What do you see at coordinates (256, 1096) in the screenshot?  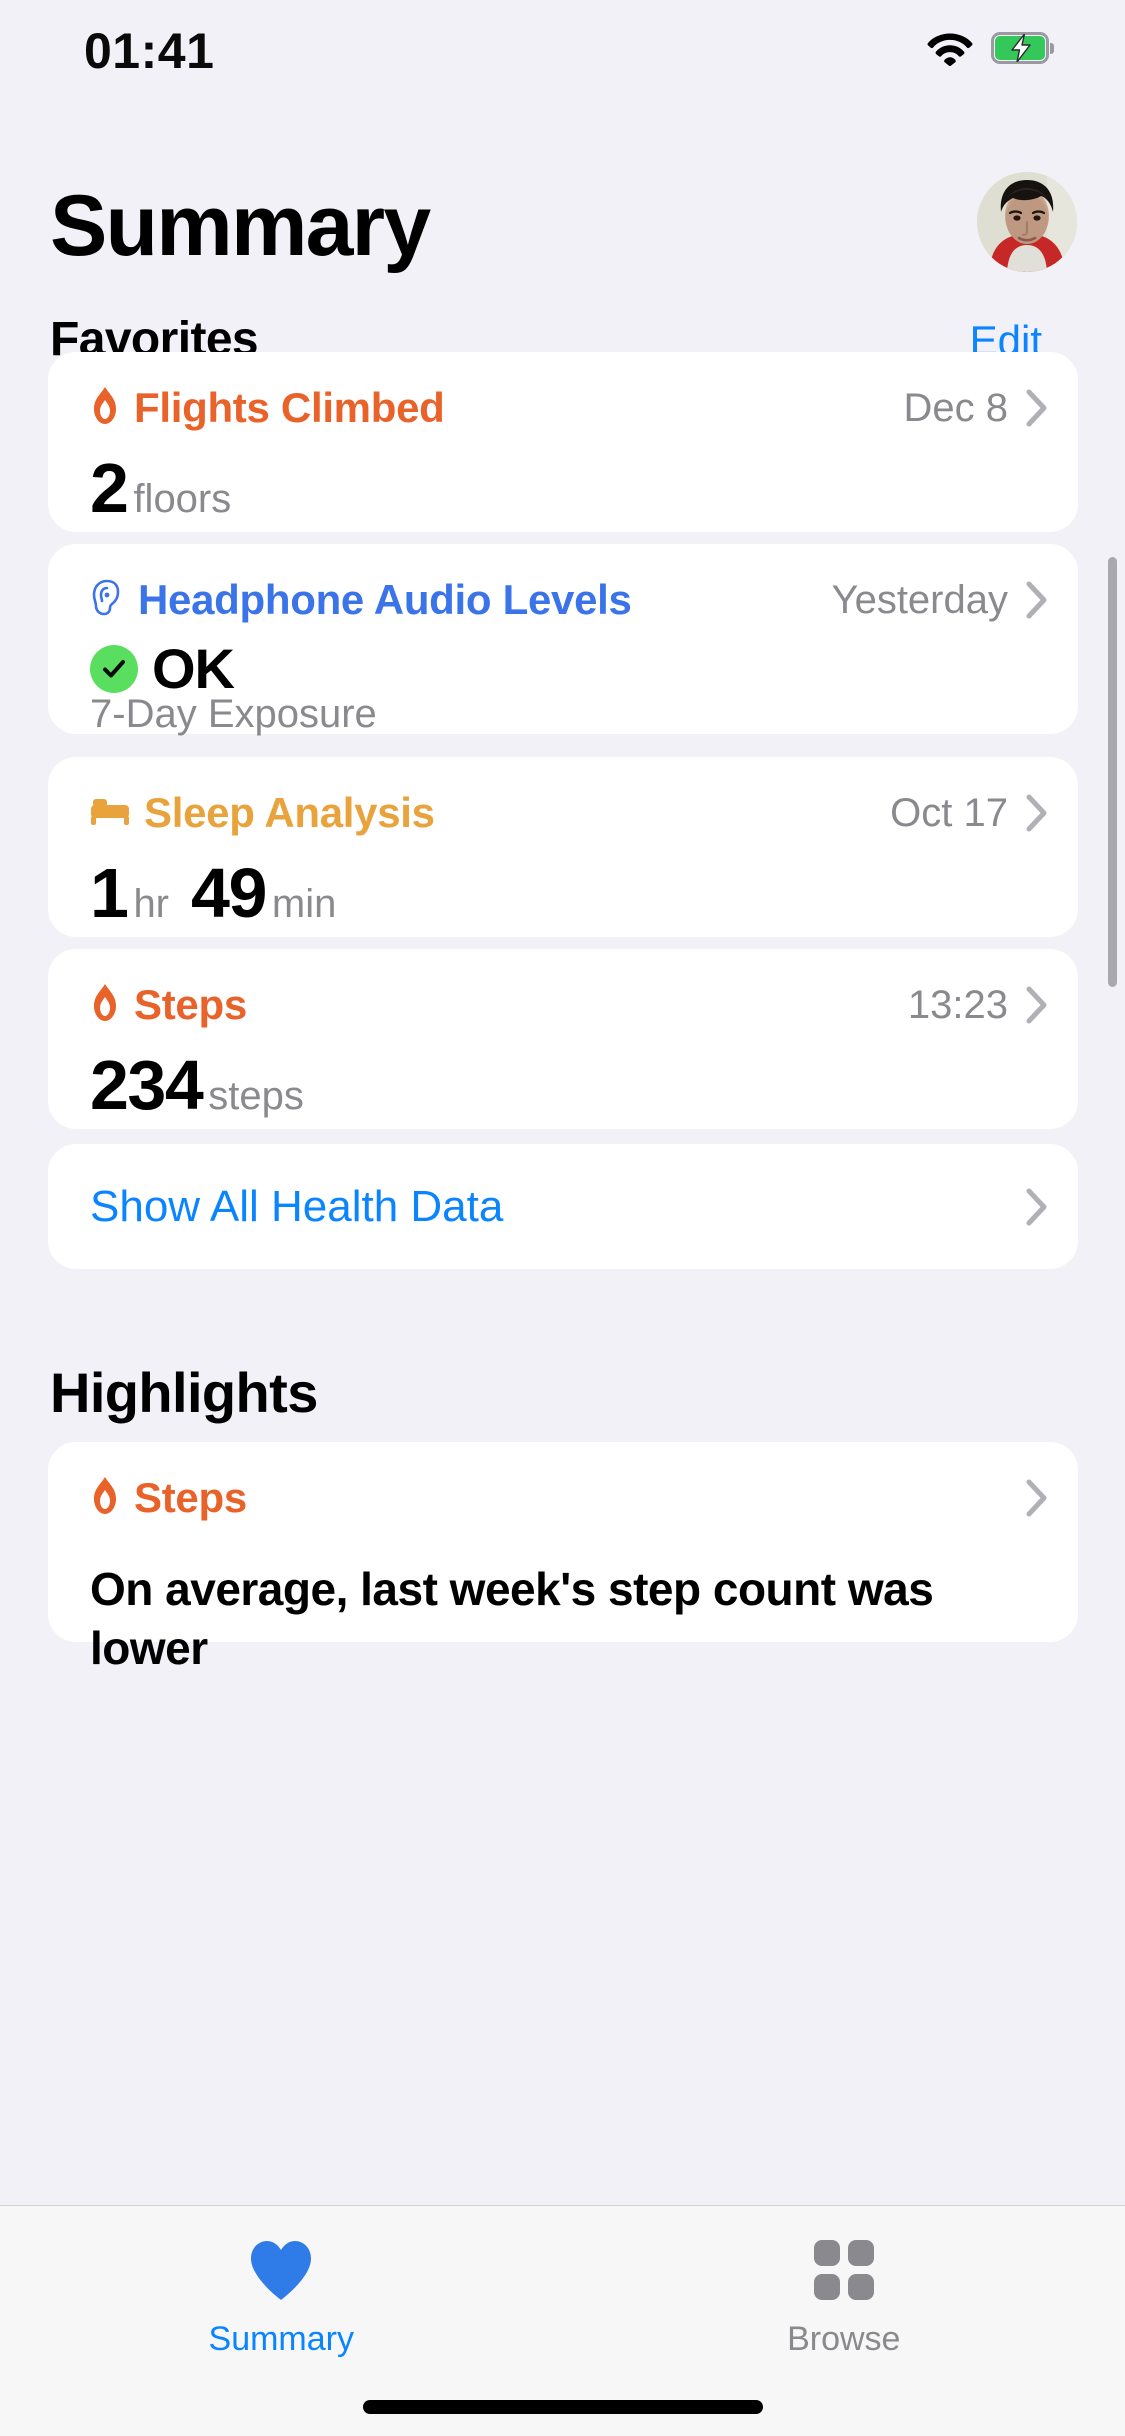 I see `metric-unit: steps` at bounding box center [256, 1096].